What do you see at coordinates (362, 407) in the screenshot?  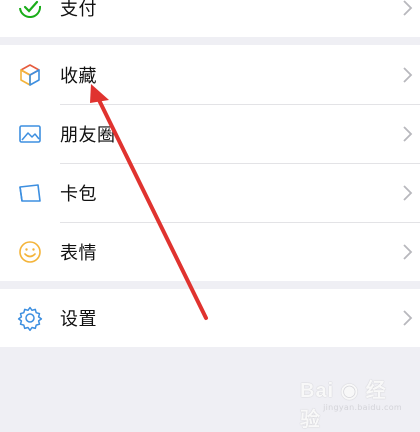 I see `watermark-url: jingyan.baidu.com` at bounding box center [362, 407].